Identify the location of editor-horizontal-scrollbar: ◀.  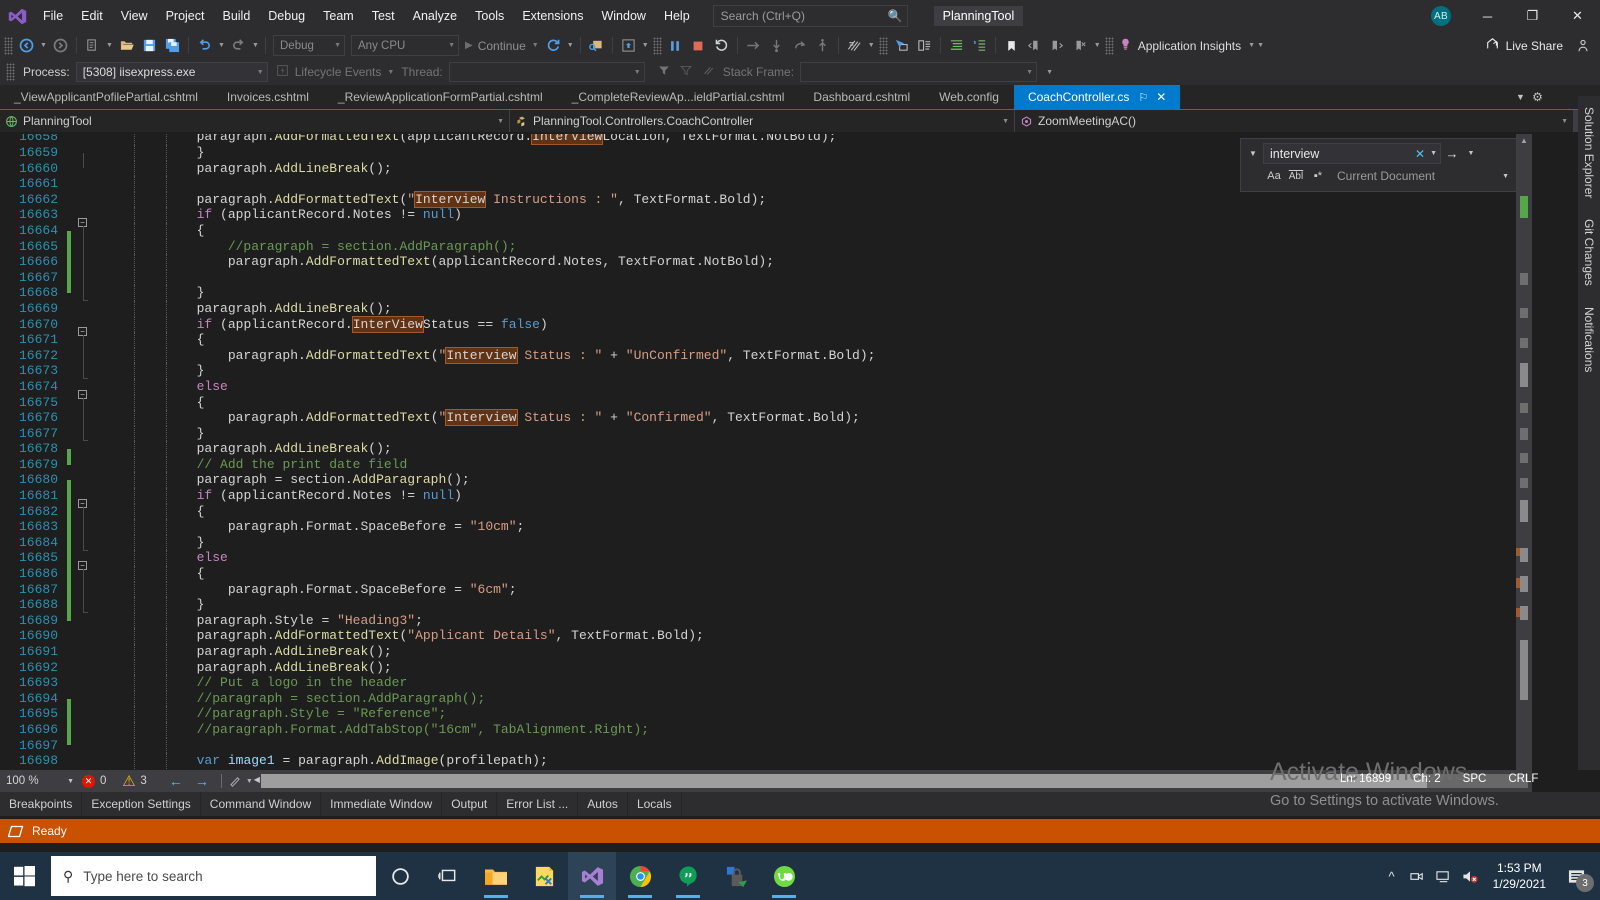
(891, 781).